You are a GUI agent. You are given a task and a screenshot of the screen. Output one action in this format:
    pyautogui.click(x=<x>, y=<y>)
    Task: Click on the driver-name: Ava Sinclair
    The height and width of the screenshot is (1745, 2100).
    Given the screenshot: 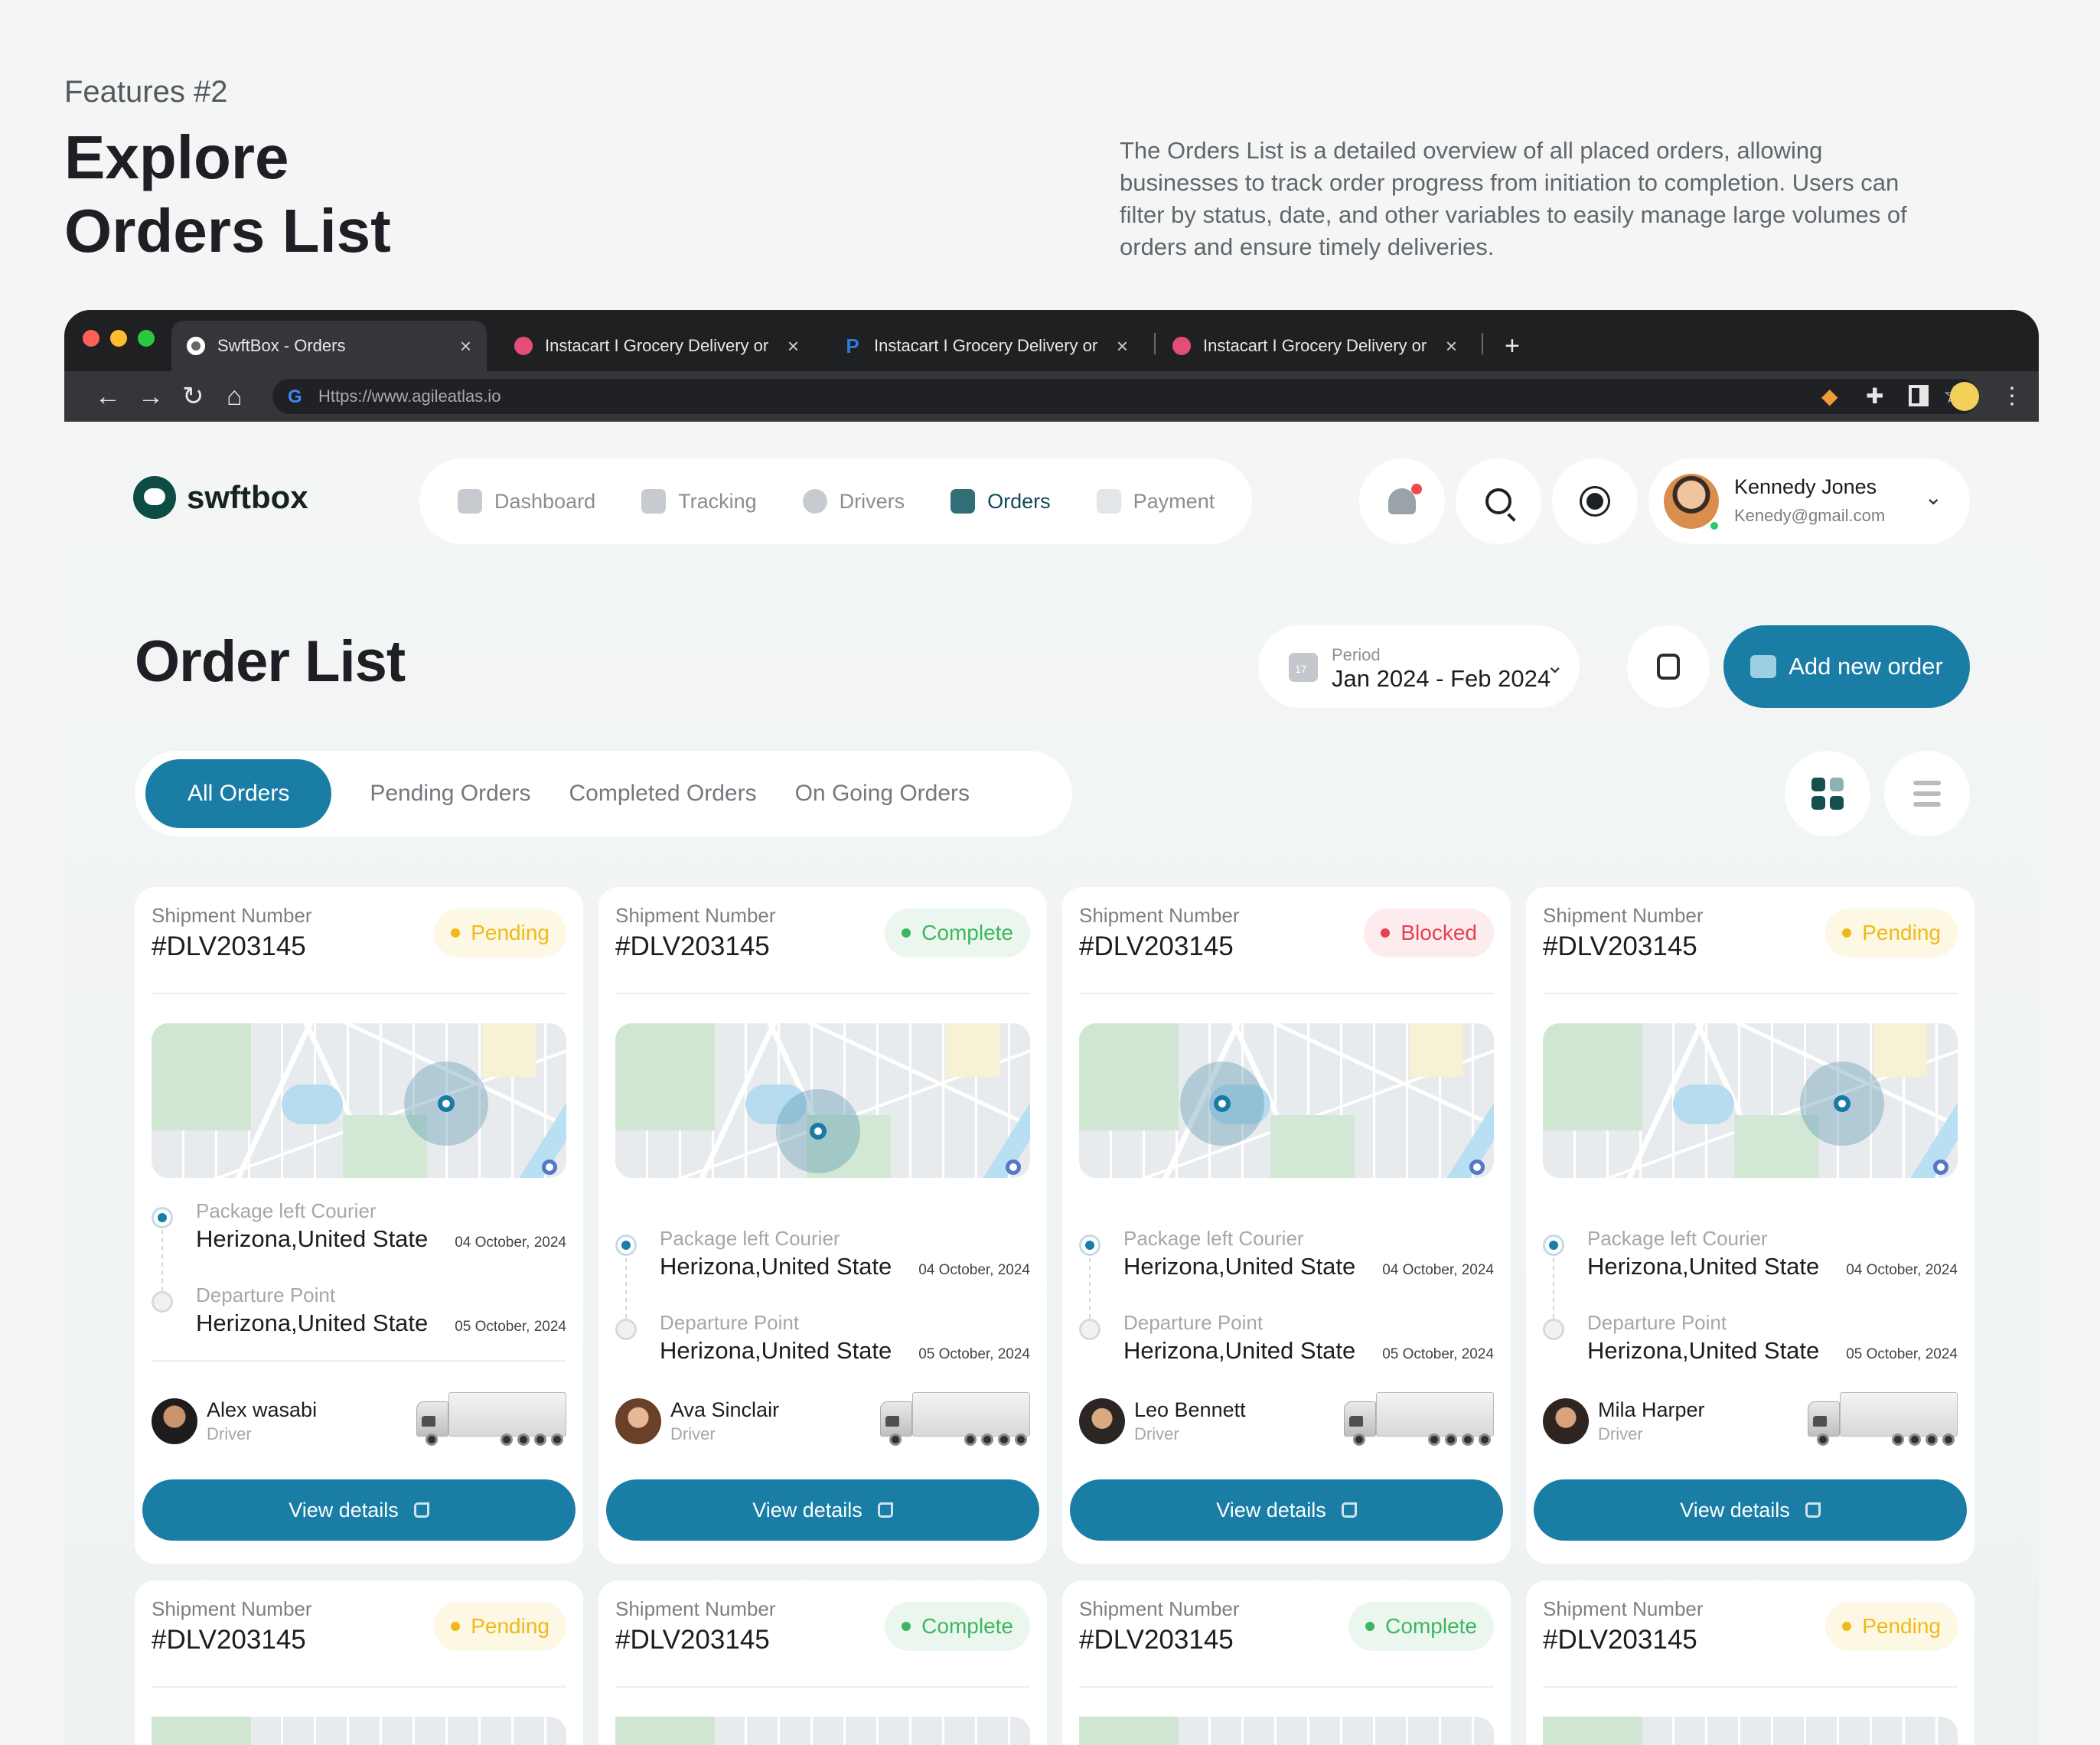 What is the action you would take?
    pyautogui.click(x=725, y=1409)
    